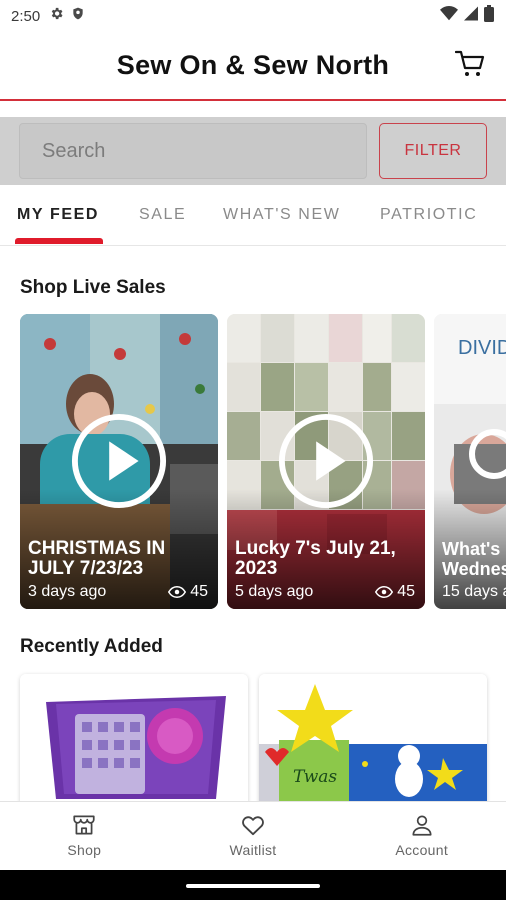 The image size is (506, 900). I want to click on live-sale-title: CHRISTMAS IN JULY 7/23/23, so click(97, 558).